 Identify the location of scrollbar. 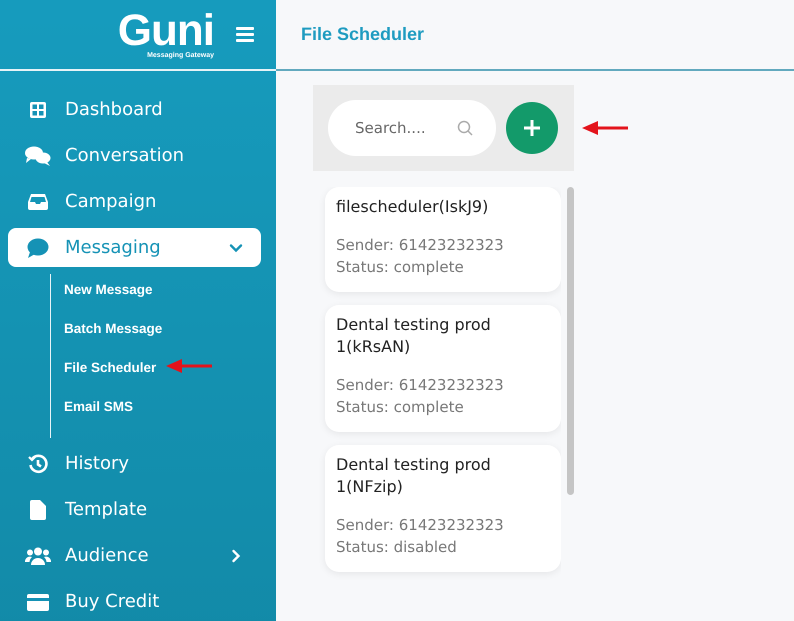
(570, 341).